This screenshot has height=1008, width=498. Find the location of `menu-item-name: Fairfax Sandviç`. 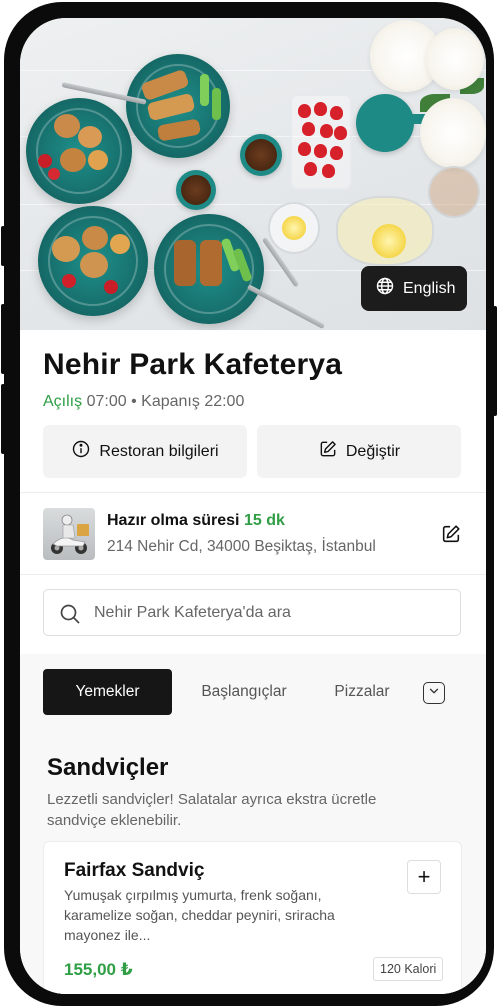

menu-item-name: Fairfax Sandviç is located at coordinates (134, 870).